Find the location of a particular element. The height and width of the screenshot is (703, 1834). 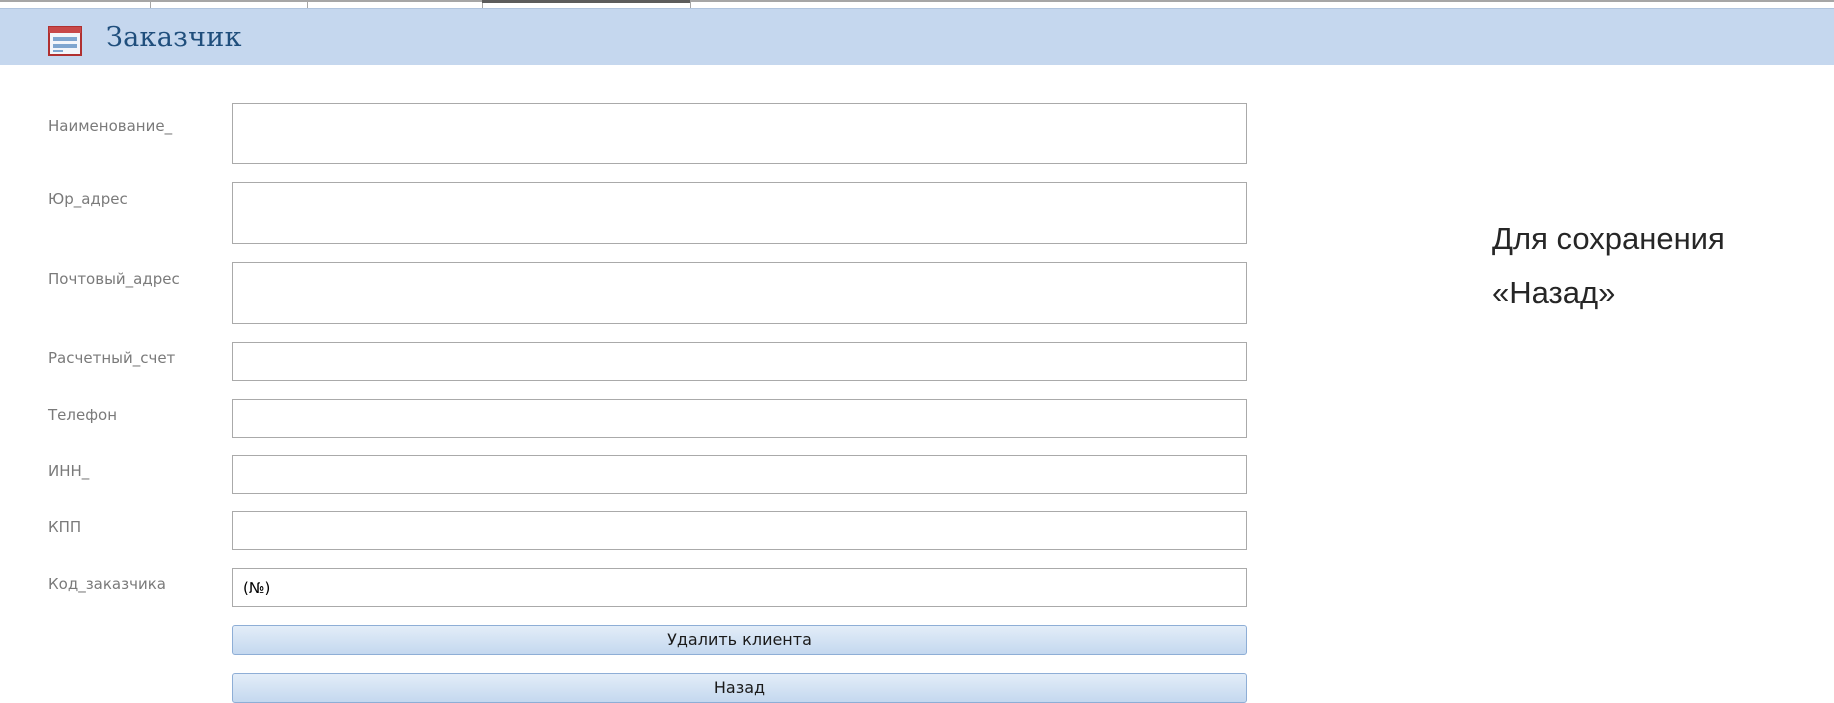

label-name: Наименование_ is located at coordinates (110, 126).